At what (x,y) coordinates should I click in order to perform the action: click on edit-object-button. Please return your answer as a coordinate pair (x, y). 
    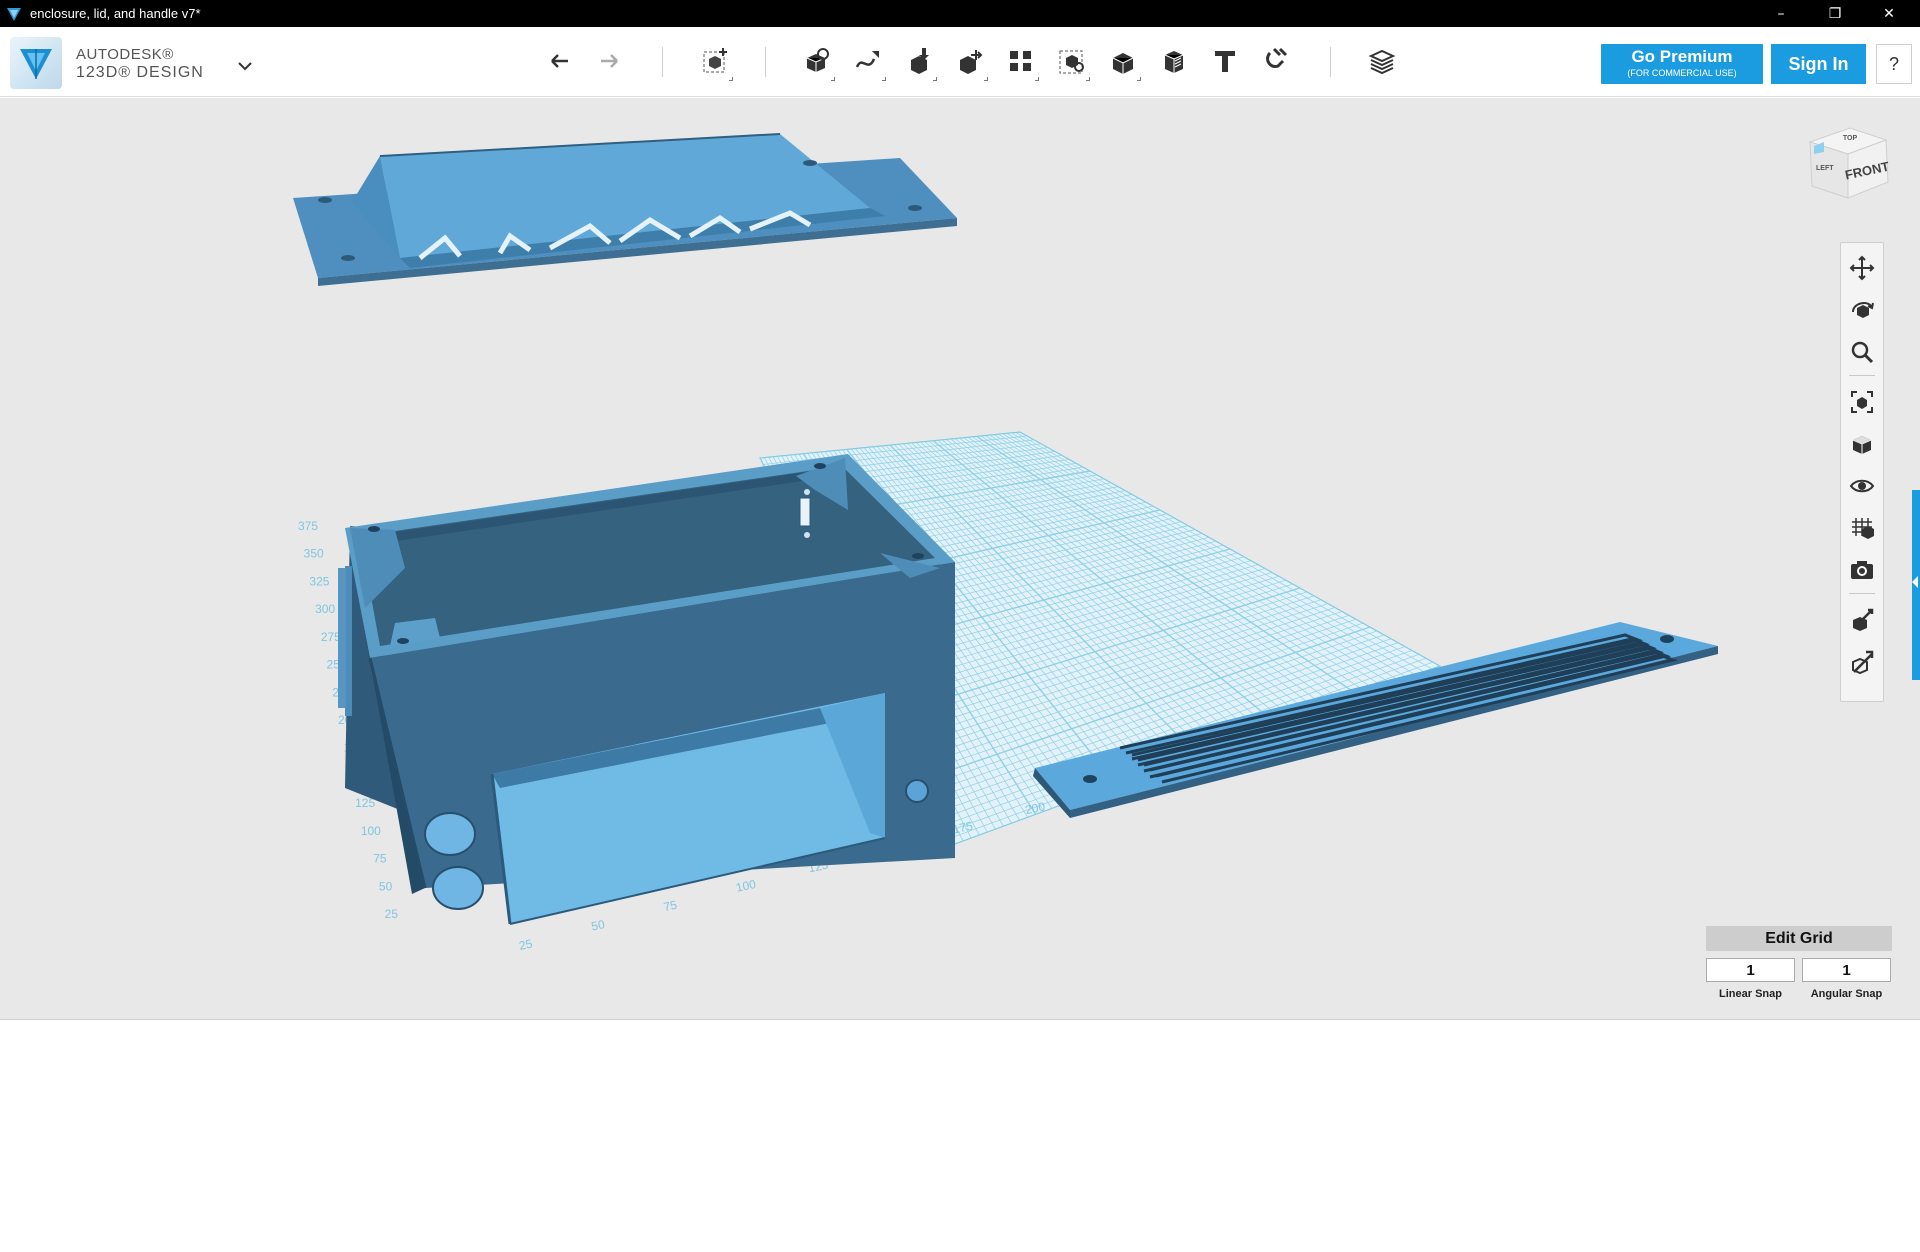
    Looking at the image, I should click on (1862, 620).